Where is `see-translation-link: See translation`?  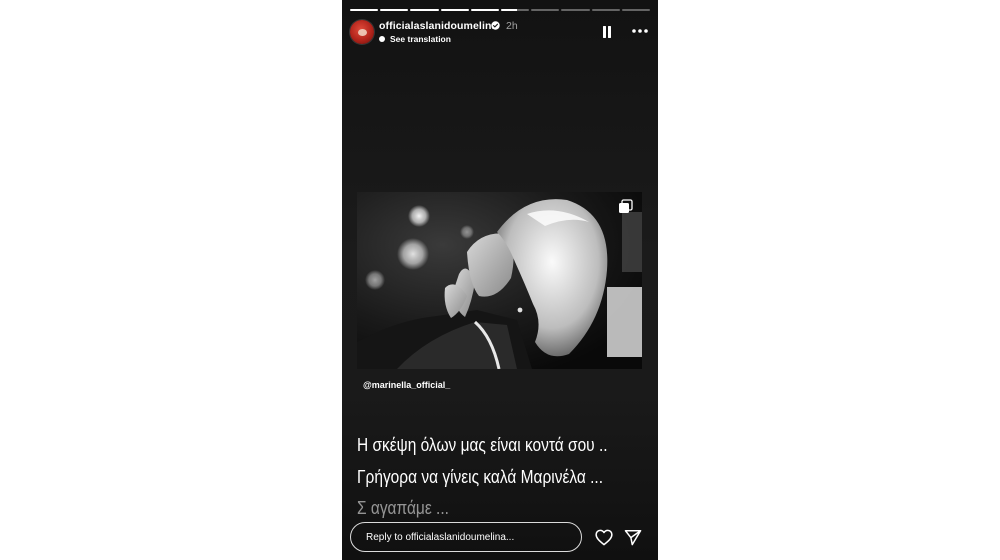 see-translation-link: See translation is located at coordinates (415, 39).